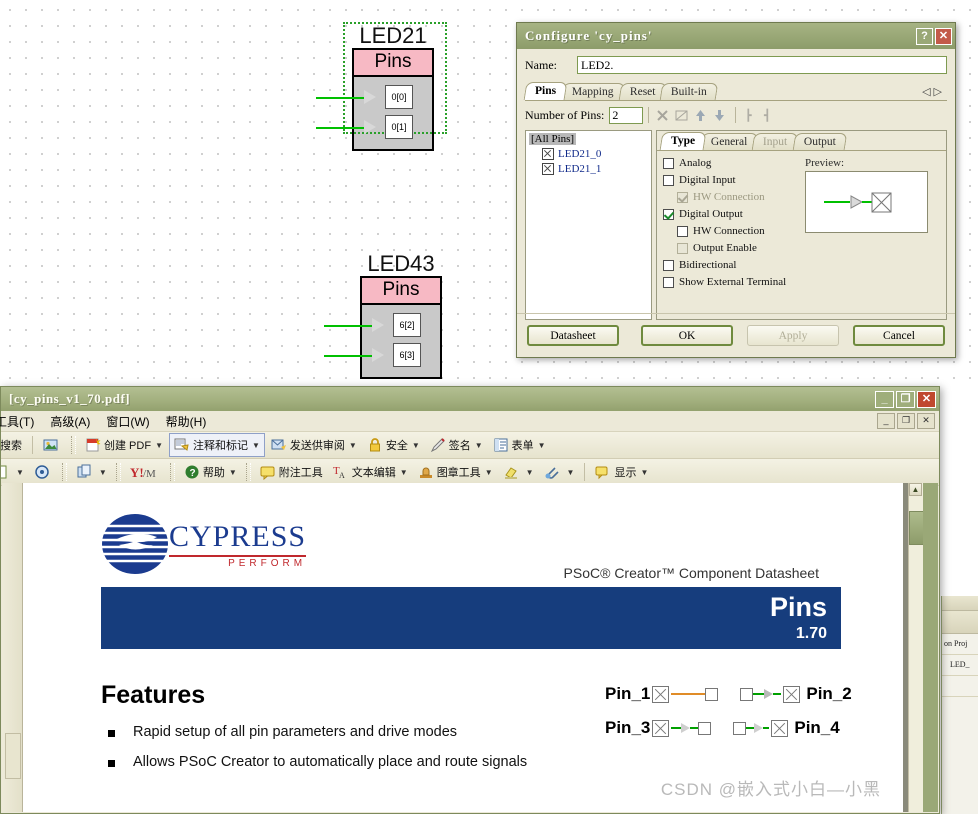 The width and height of the screenshot is (978, 814). Describe the element at coordinates (70, 421) in the screenshot. I see `menu-advanced: 高级(A)` at that location.